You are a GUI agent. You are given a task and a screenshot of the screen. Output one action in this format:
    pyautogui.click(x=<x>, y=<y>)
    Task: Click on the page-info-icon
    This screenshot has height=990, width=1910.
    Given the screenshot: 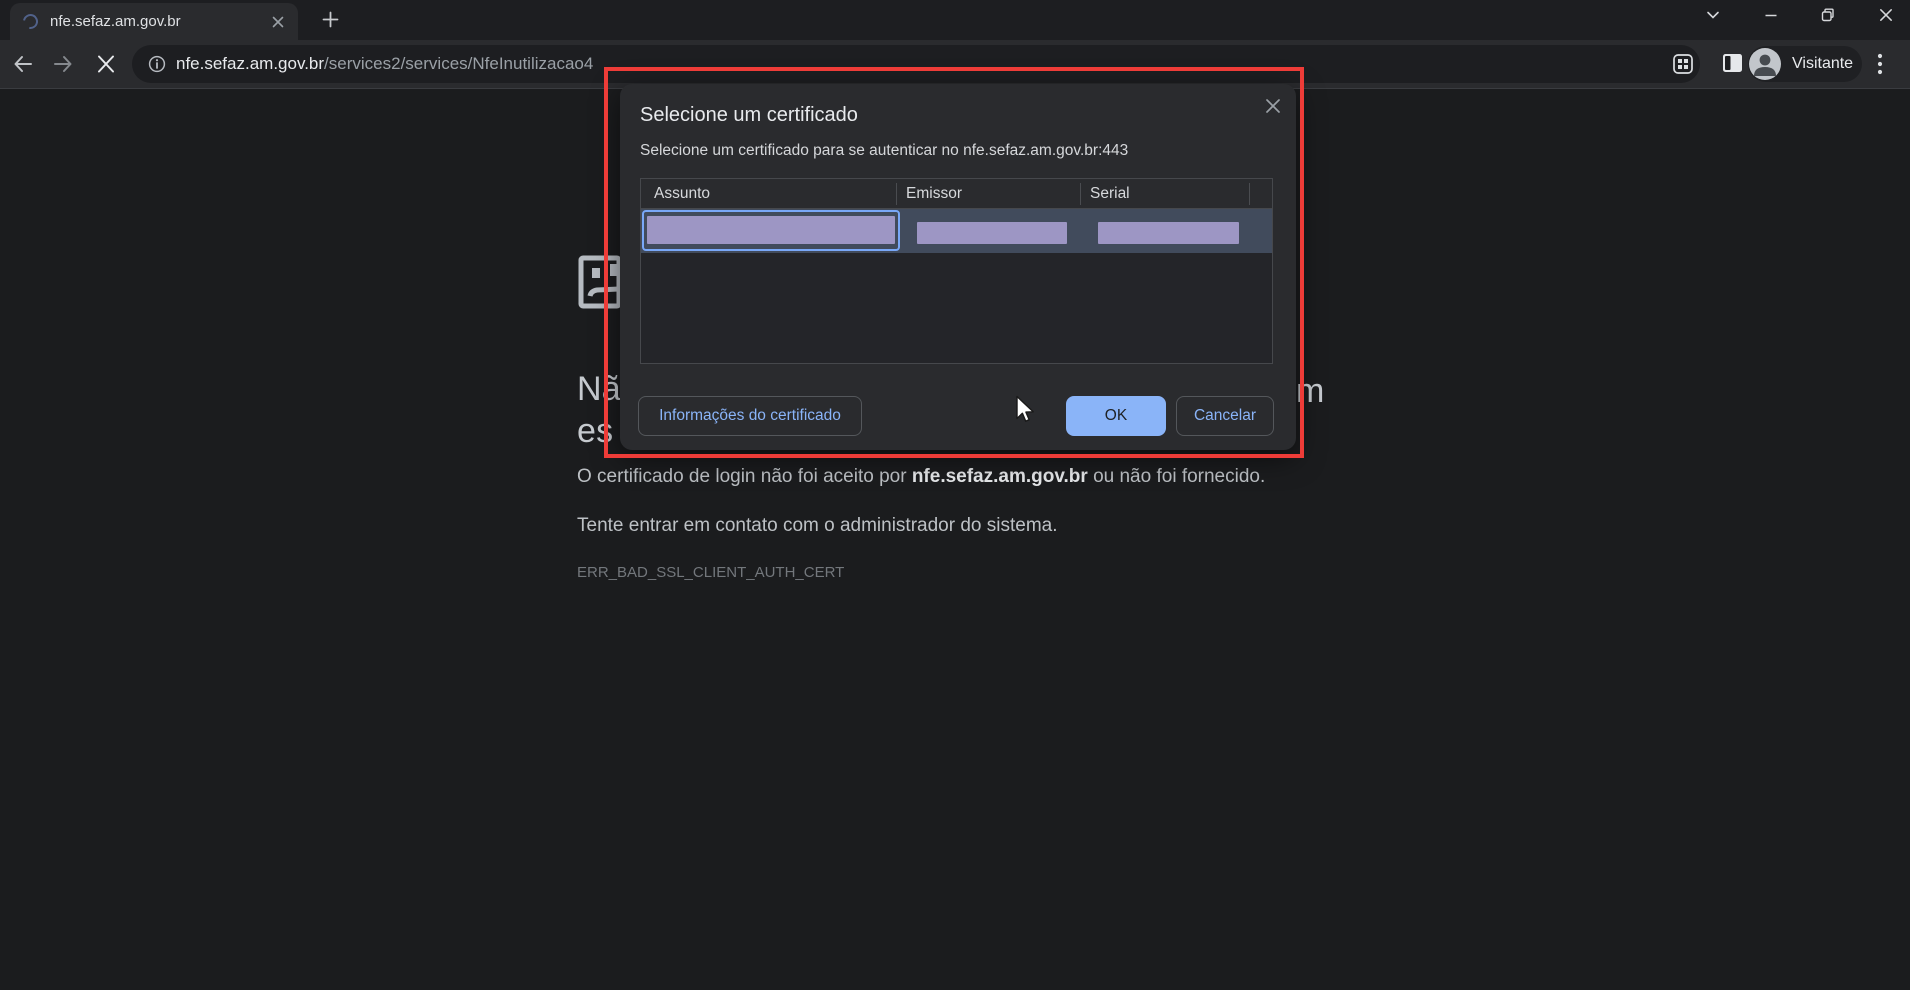 What is the action you would take?
    pyautogui.click(x=157, y=64)
    